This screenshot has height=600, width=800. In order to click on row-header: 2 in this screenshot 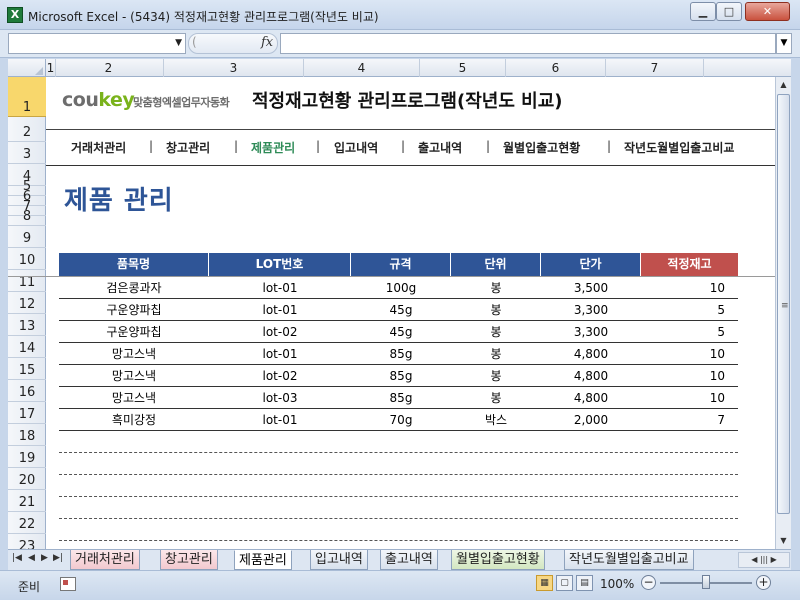, I will do `click(27, 129)`.